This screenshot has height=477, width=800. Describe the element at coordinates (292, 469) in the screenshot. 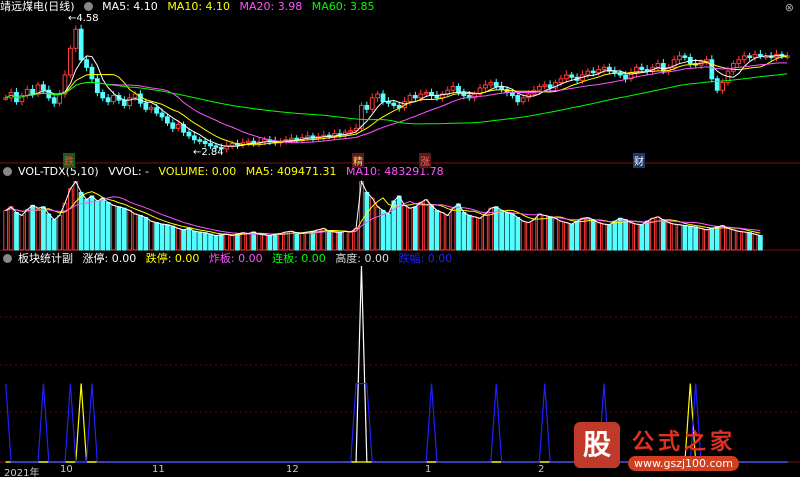

I see `x-label-dec: 12` at that location.